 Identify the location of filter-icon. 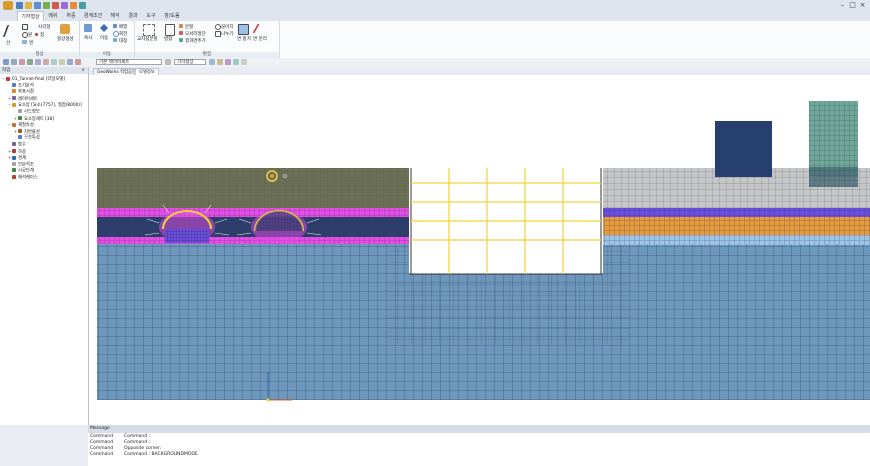
(212, 62).